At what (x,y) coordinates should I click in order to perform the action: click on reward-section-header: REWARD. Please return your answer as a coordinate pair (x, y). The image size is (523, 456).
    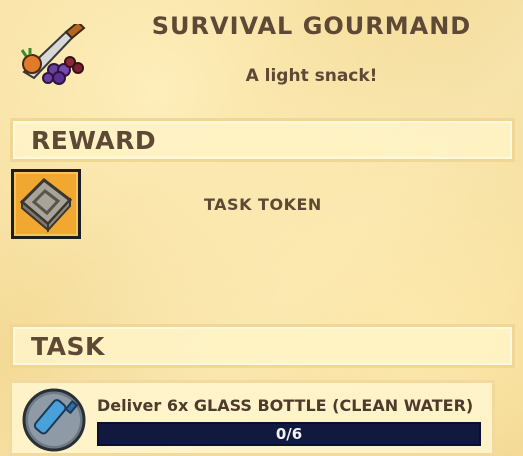
    Looking at the image, I should click on (262, 140).